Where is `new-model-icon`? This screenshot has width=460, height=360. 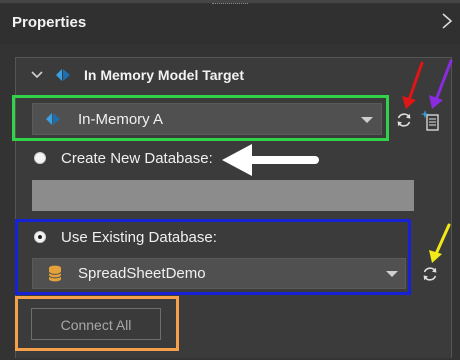
new-model-icon is located at coordinates (430, 120).